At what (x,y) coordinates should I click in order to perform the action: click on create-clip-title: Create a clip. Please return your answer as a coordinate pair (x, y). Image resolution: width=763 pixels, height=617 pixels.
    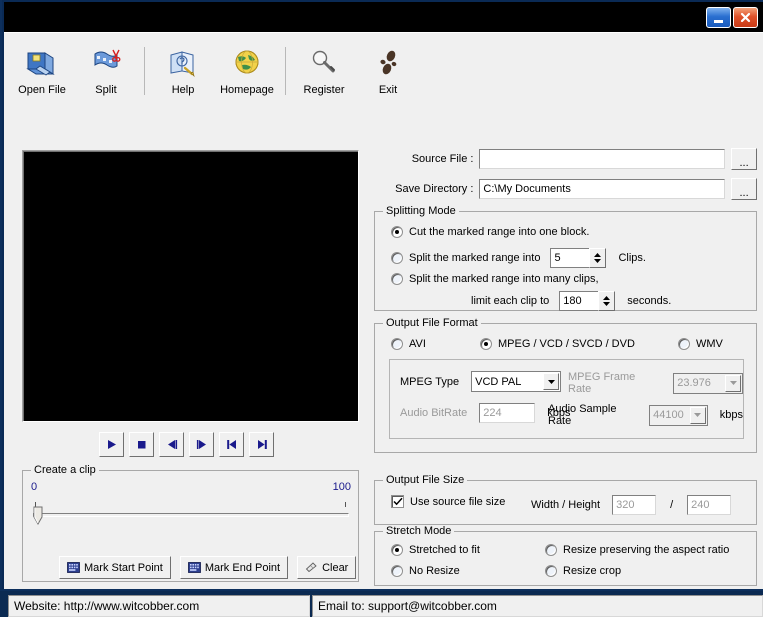
    Looking at the image, I should click on (65, 470).